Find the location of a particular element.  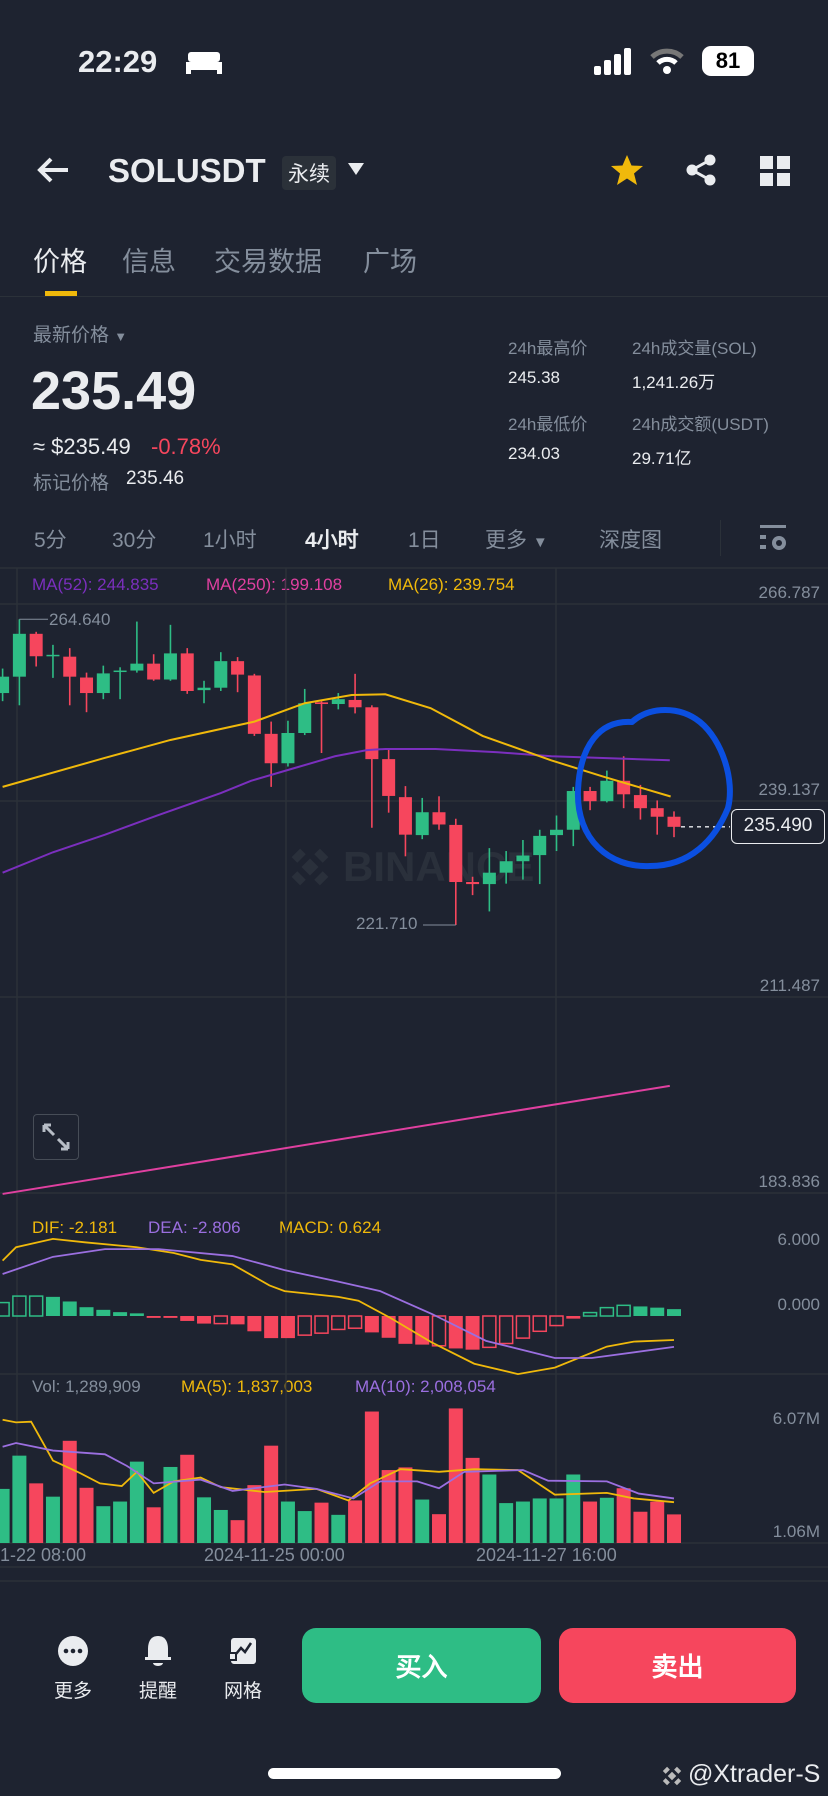

ma250-line is located at coordinates (336, 1139).